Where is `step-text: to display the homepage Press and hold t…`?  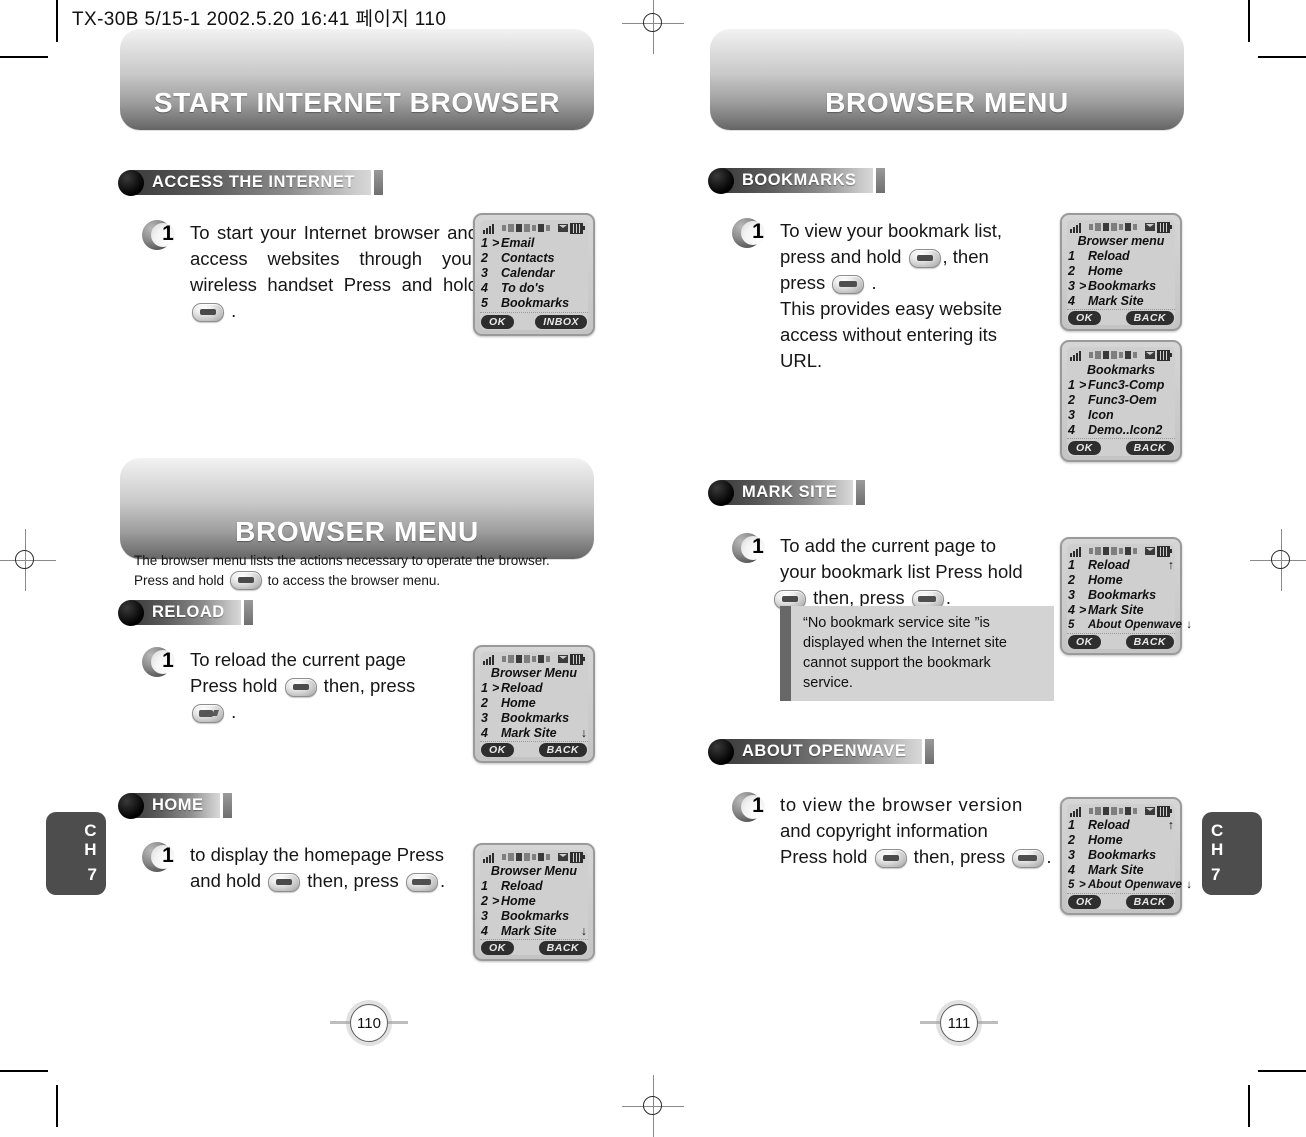 step-text: to display the homepage Press and hold t… is located at coordinates (350, 868).